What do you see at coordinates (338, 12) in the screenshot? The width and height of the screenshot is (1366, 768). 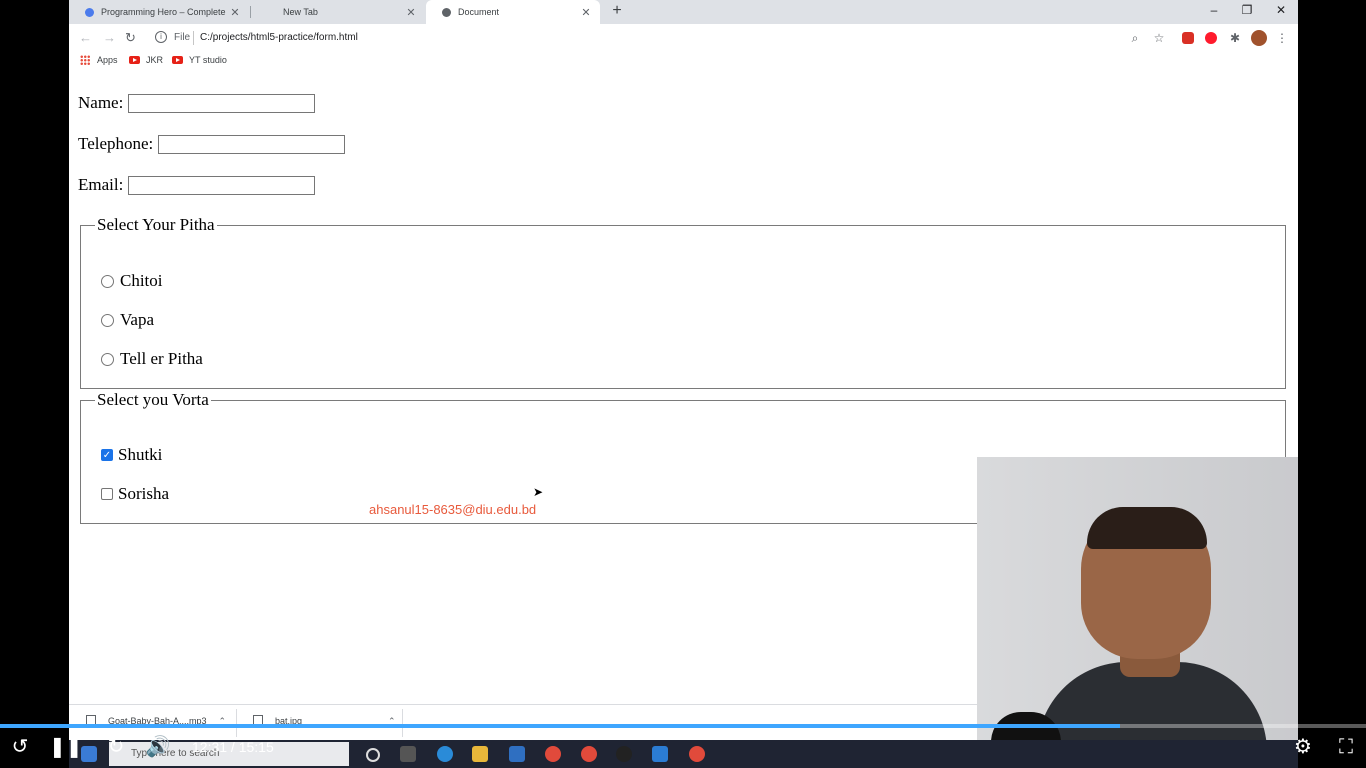 I see `tab-new-tab: New Tab ✕` at bounding box center [338, 12].